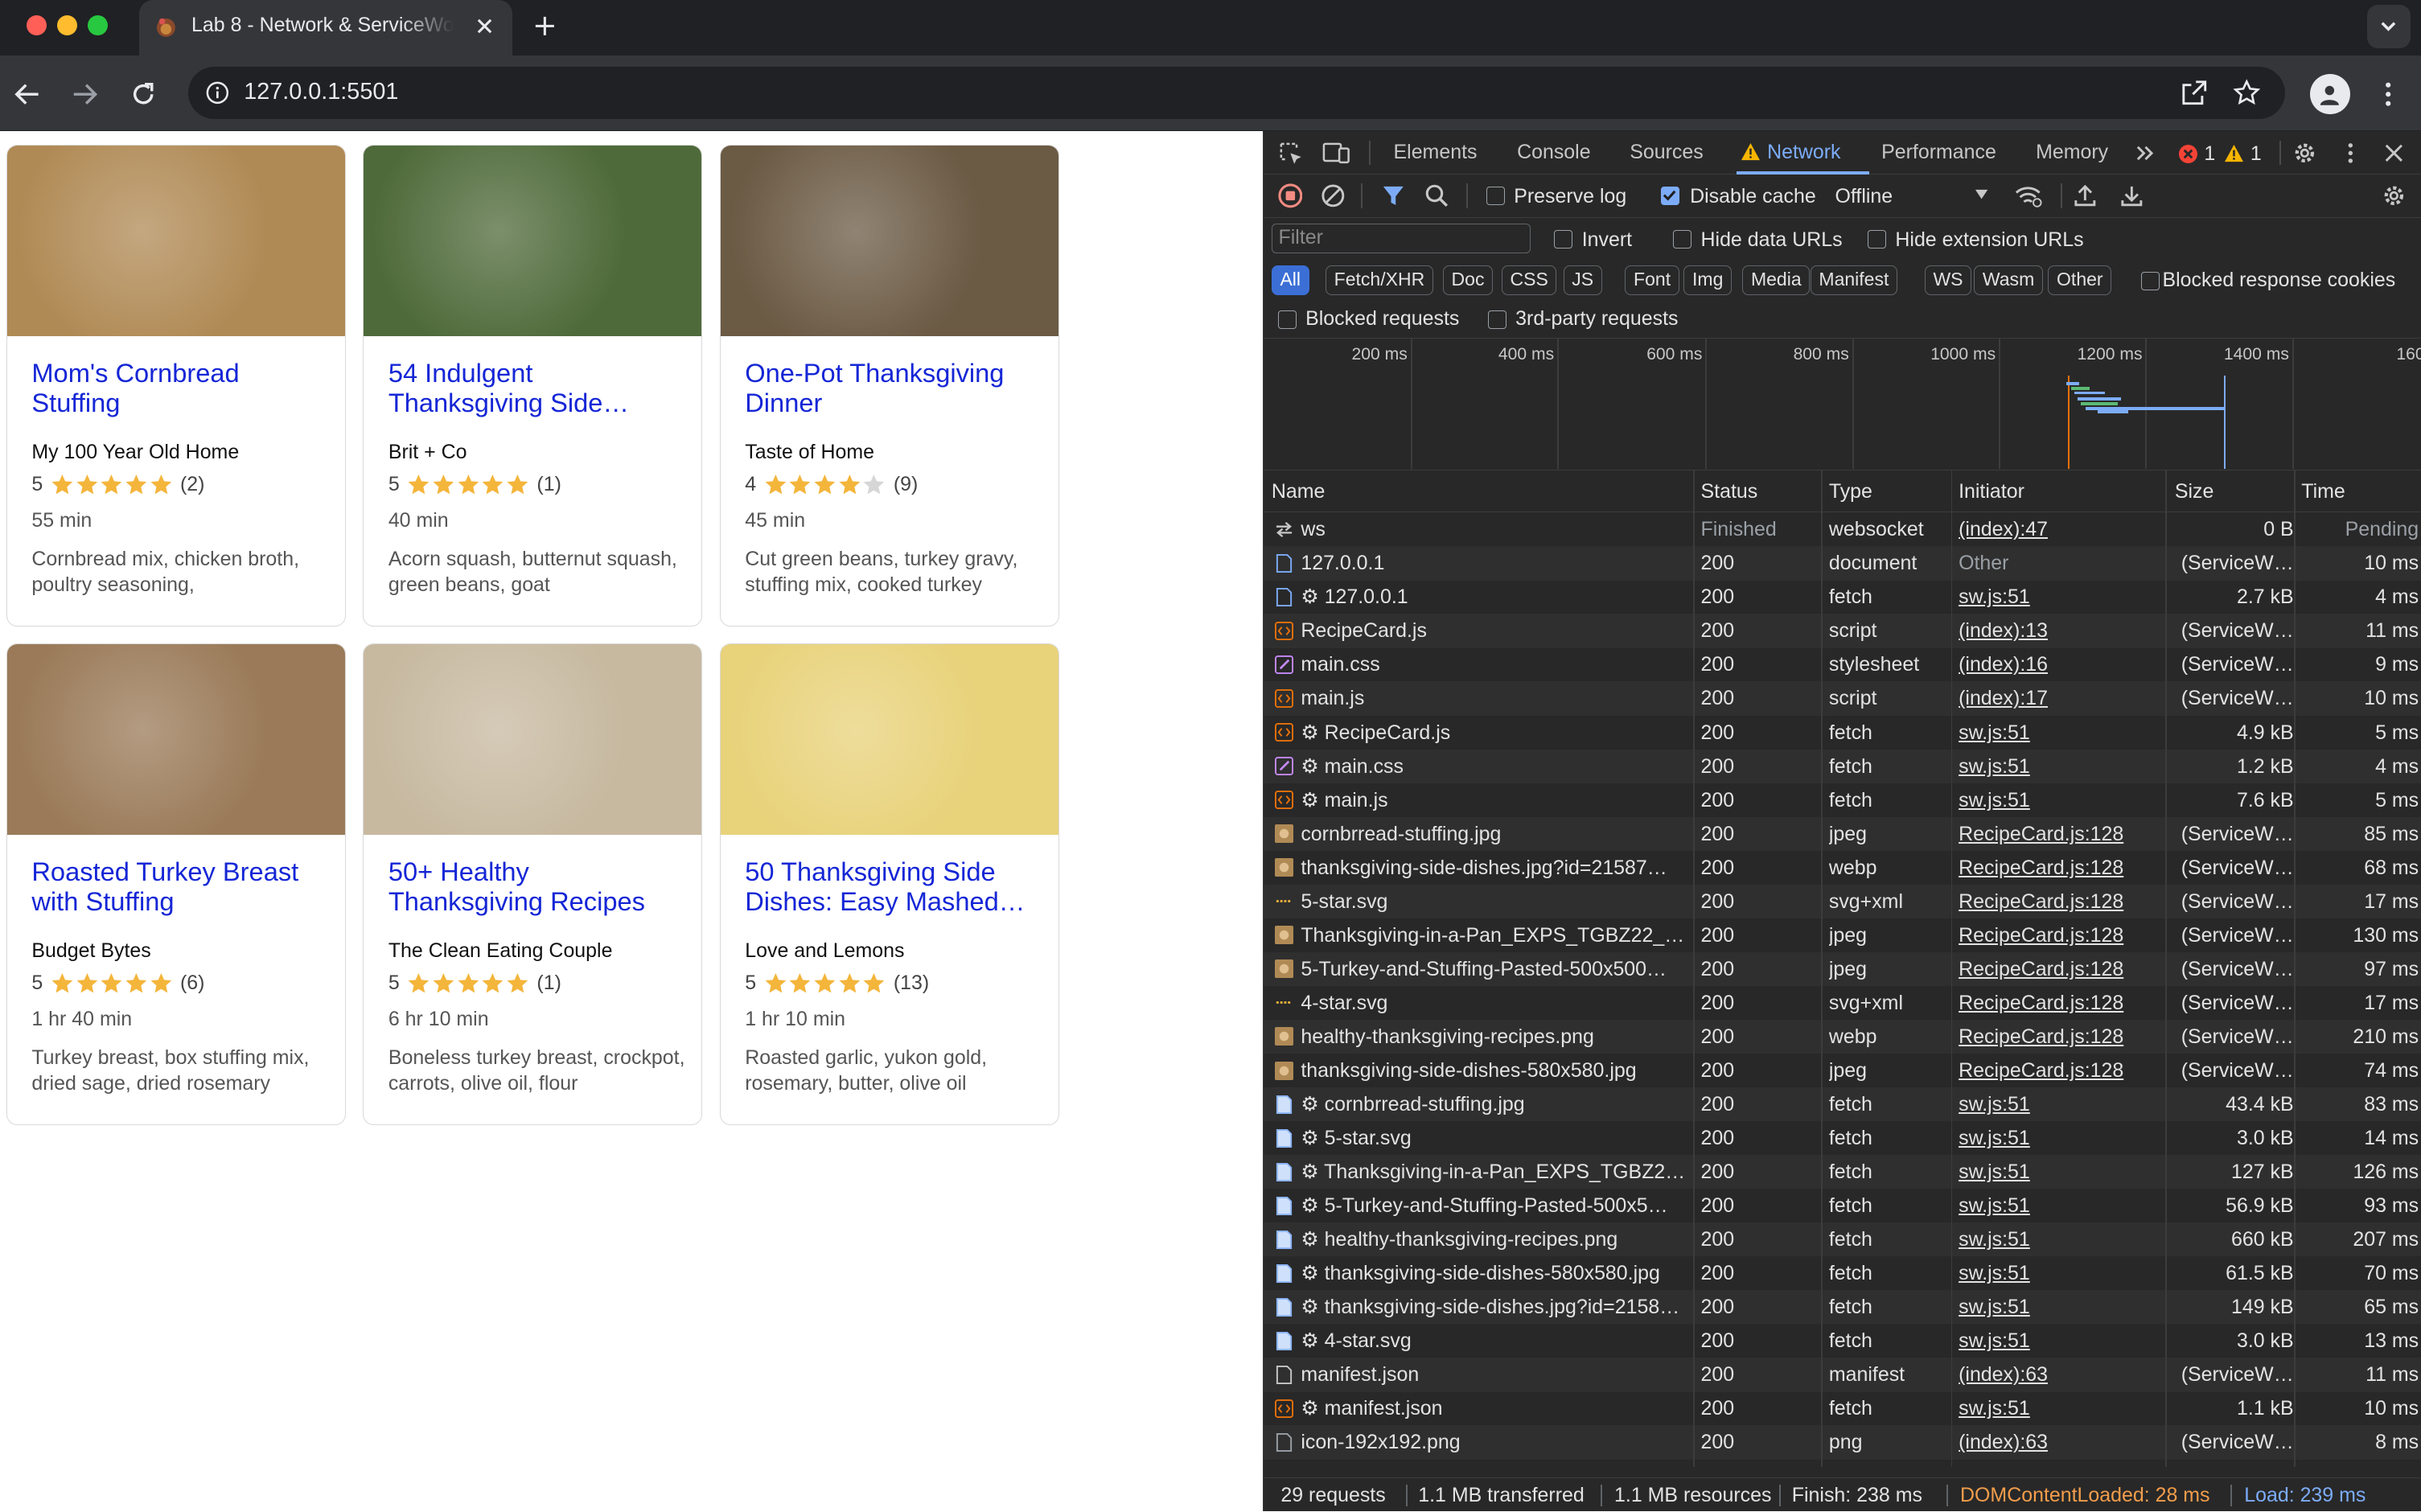  I want to click on hide-extension-urls-checkbox, so click(1876, 240).